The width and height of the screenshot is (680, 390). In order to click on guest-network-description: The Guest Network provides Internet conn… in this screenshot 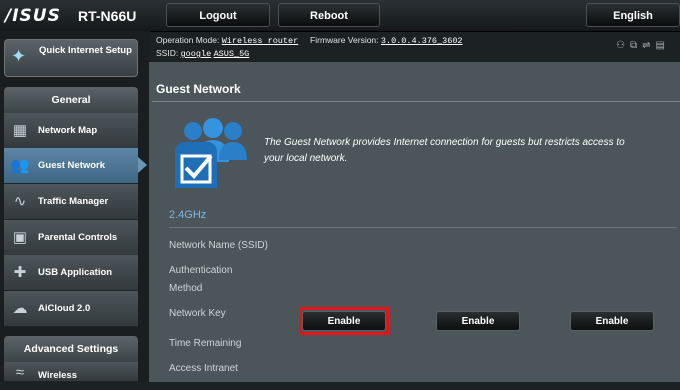, I will do `click(444, 150)`.